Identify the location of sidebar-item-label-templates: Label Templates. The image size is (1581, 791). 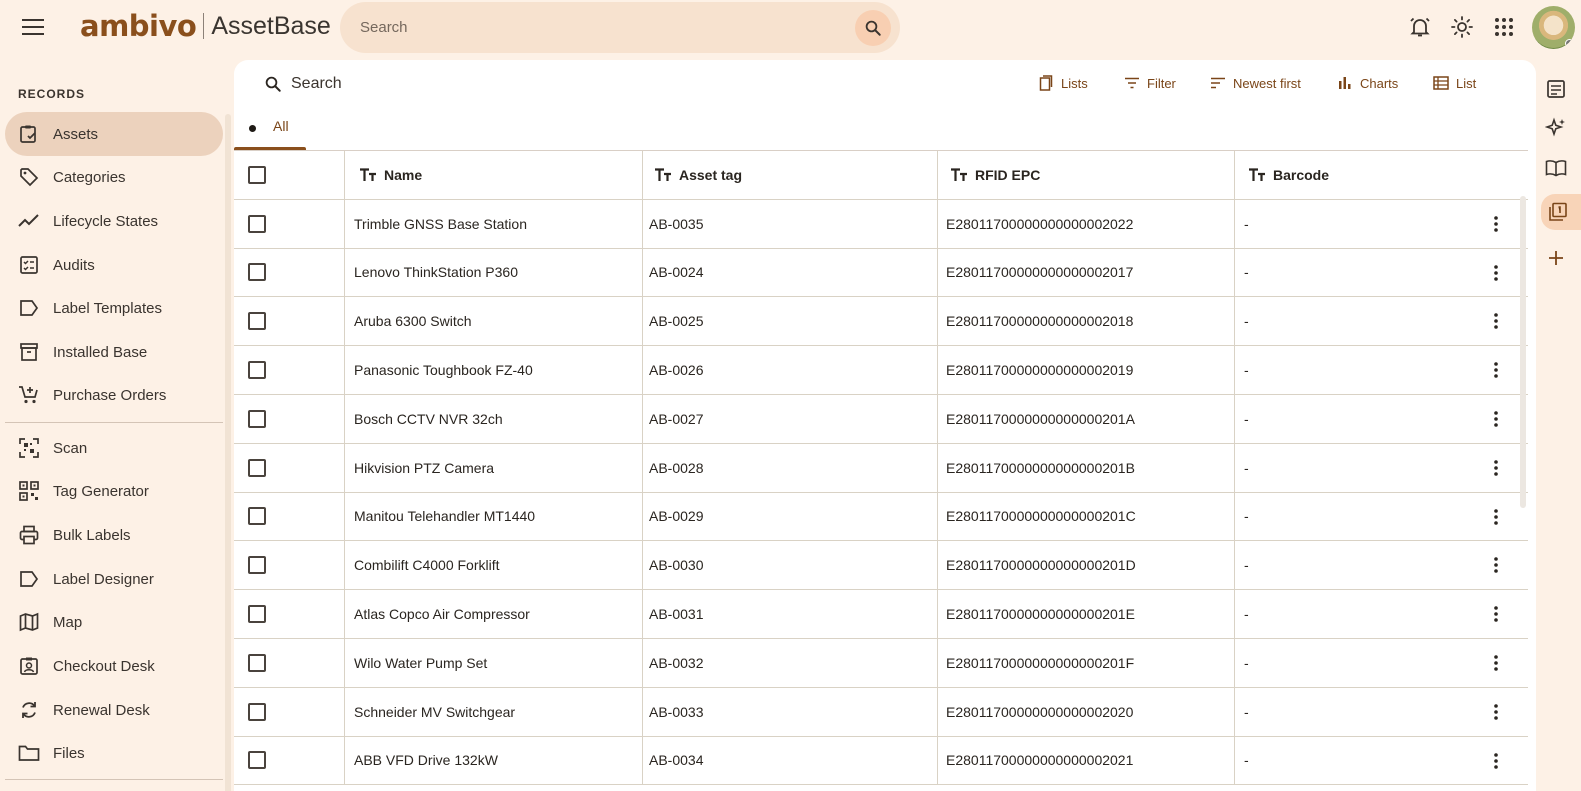
(114, 308).